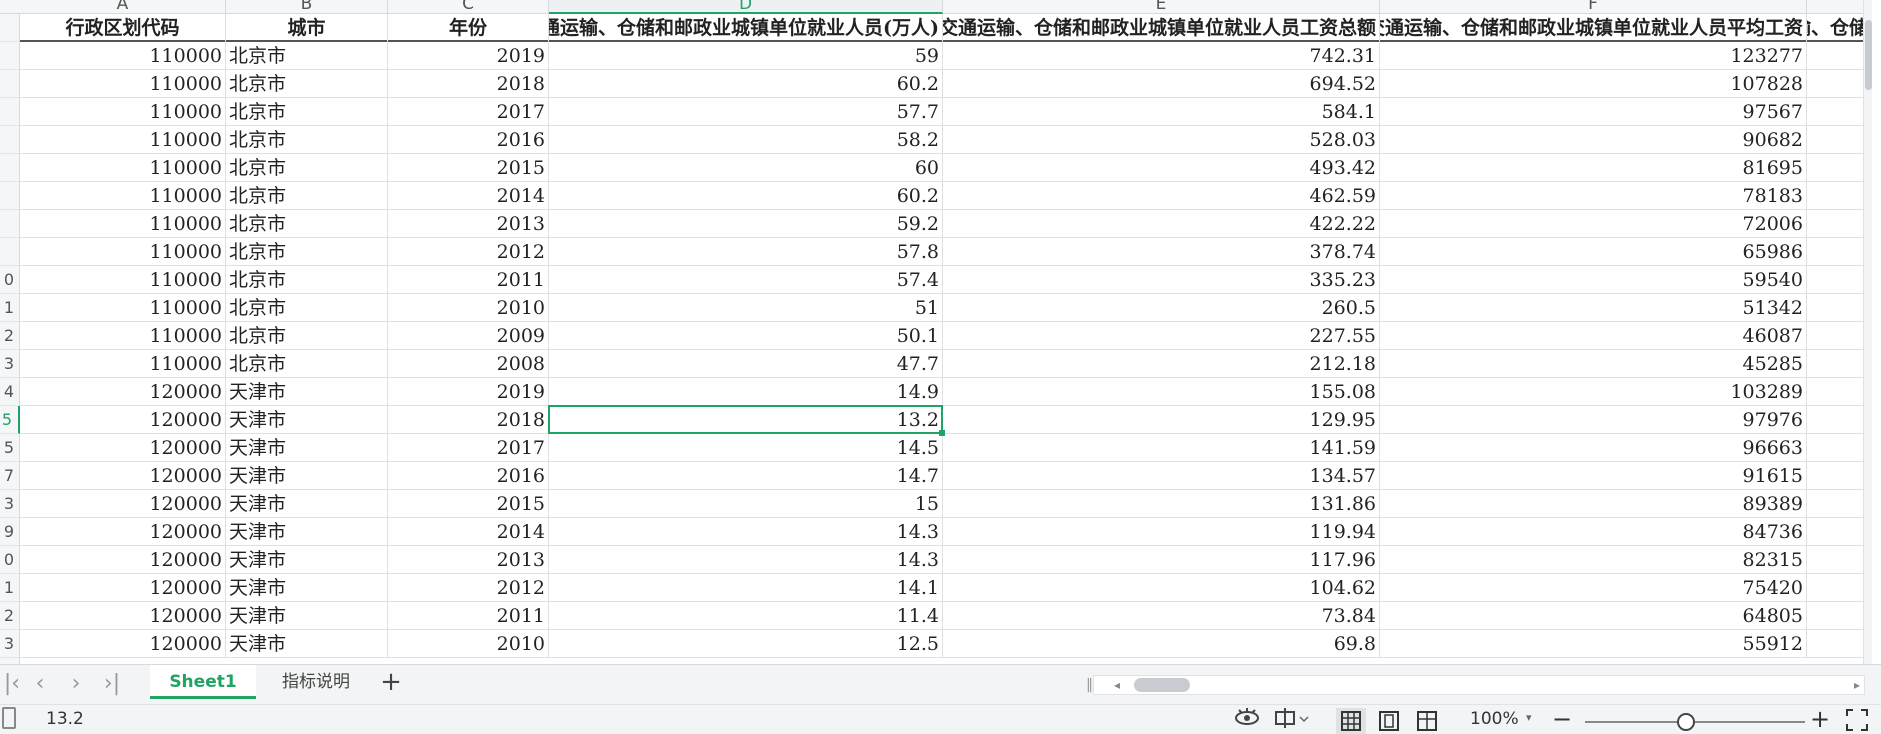 The height and width of the screenshot is (734, 1881). What do you see at coordinates (307, 28) in the screenshot?
I see `header-cell: 城市` at bounding box center [307, 28].